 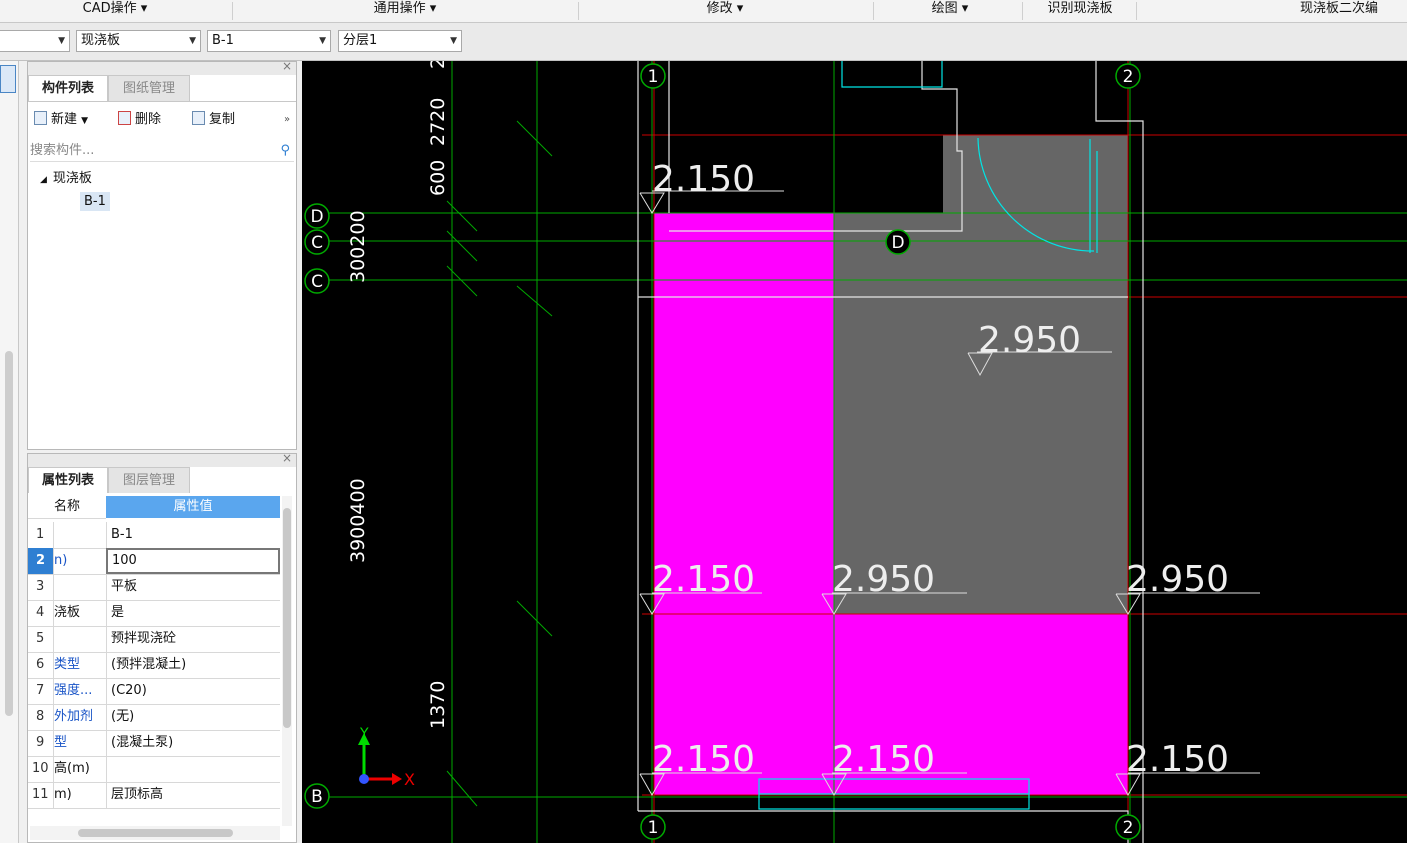 What do you see at coordinates (438, 122) in the screenshot?
I see `dimension-label: 2720` at bounding box center [438, 122].